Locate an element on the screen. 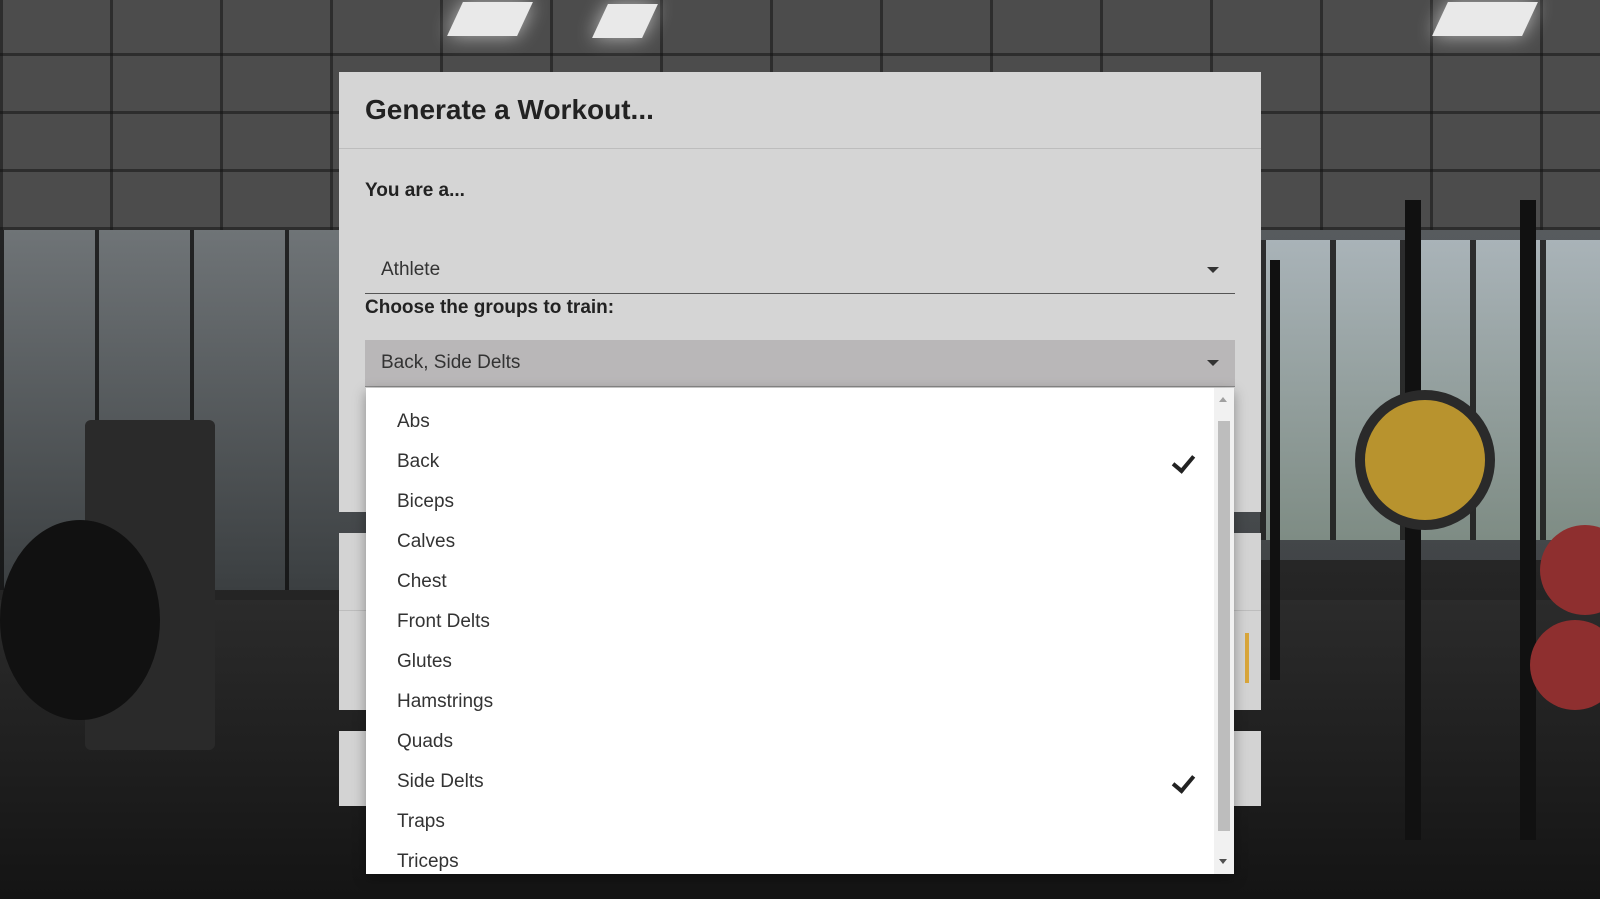 Image resolution: width=1600 pixels, height=899 pixels. dropdown-option-back: Back is located at coordinates (789, 462).